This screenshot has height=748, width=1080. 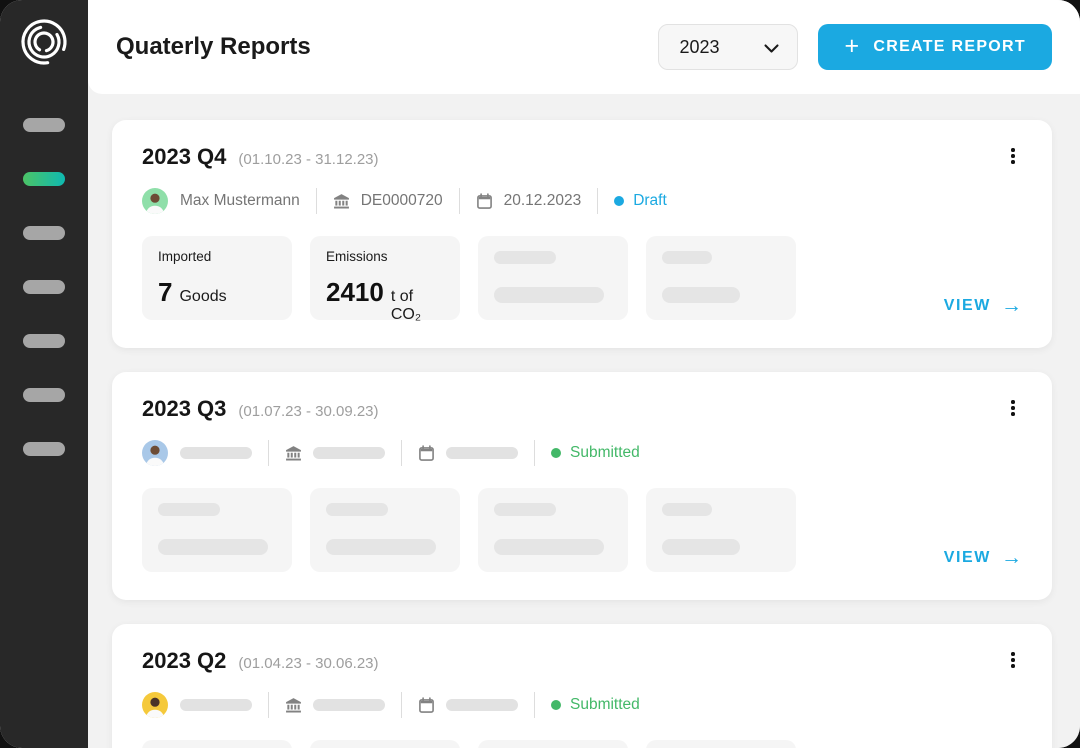 I want to click on report-title: 2023 Q3, so click(x=184, y=408).